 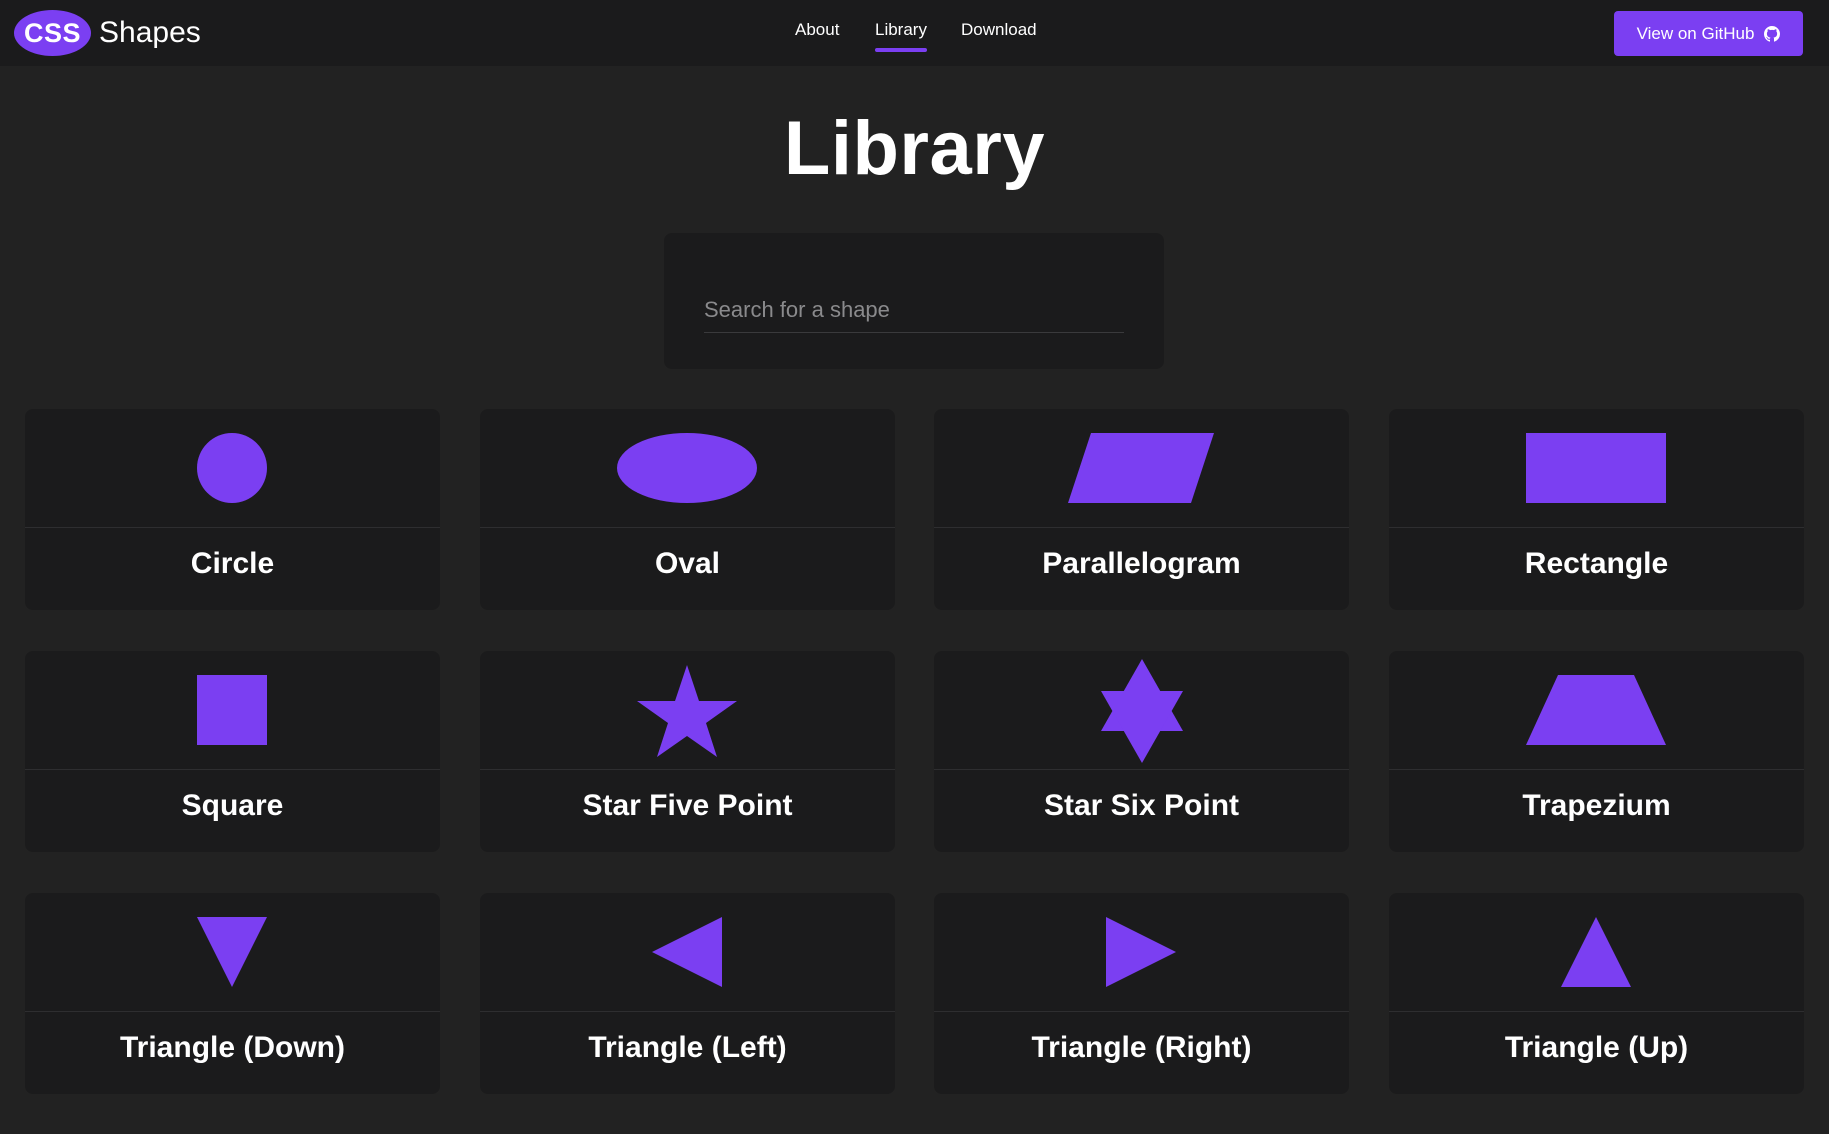 I want to click on shape-card-label: Triangle (Down), so click(x=232, y=1047).